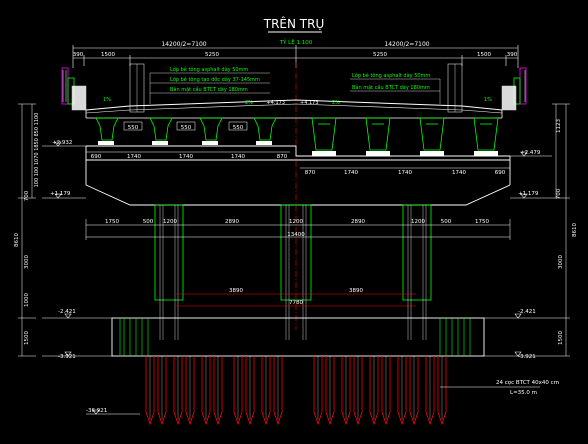  I want to click on dim-half-right: 14200/2=7100, so click(406, 44).